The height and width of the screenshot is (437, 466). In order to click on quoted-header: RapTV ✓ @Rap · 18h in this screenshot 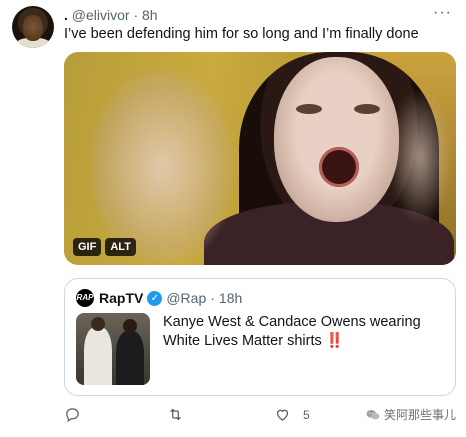, I will do `click(170, 298)`.